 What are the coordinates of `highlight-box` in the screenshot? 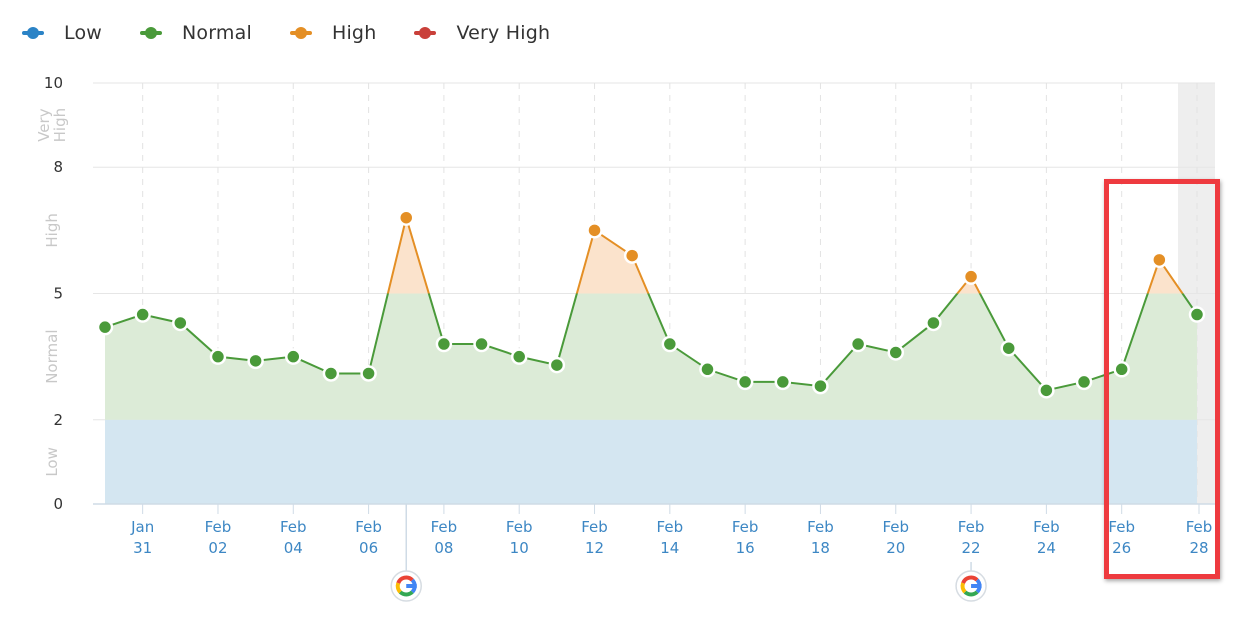 It's located at (1162, 379).